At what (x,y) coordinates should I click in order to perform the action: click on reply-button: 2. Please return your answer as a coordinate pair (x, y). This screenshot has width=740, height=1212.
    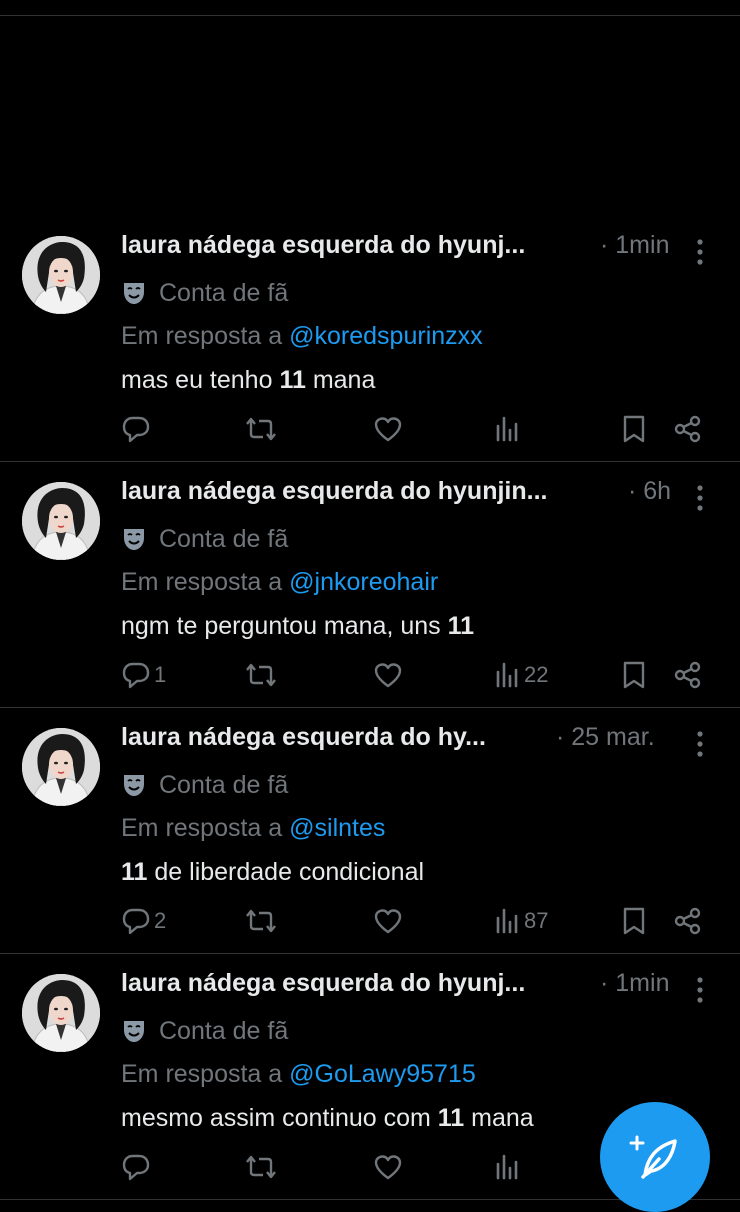
    Looking at the image, I should click on (143, 921).